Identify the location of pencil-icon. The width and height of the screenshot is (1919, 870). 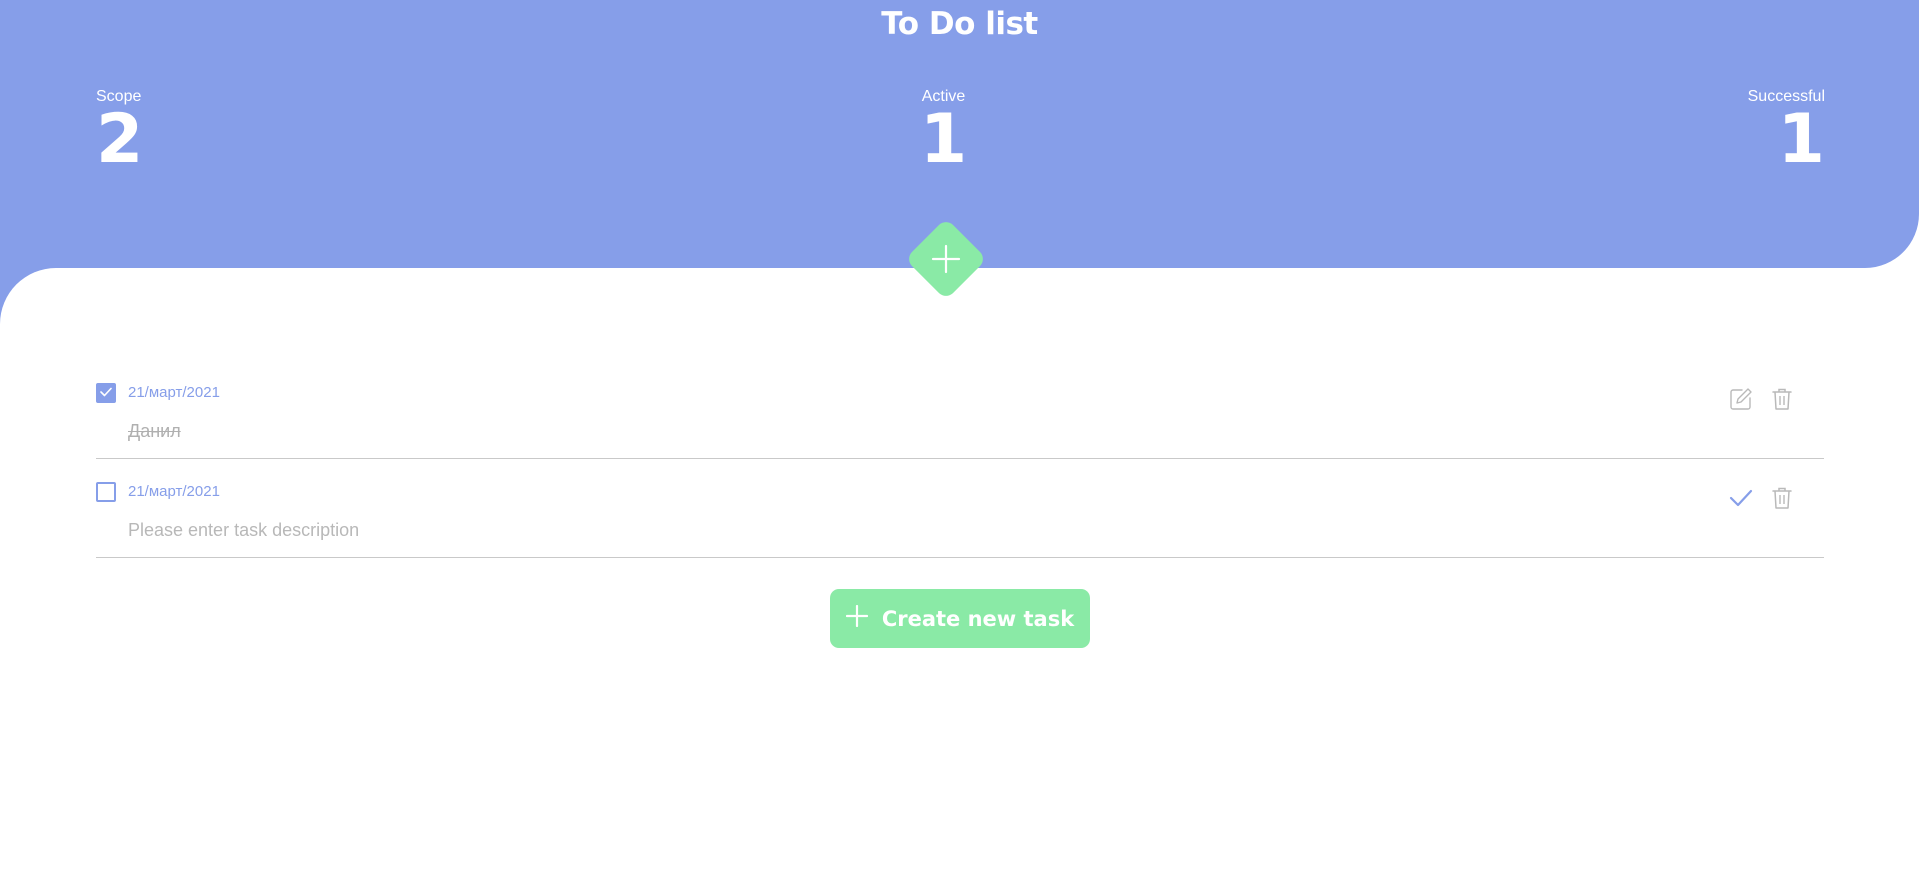
(1741, 399).